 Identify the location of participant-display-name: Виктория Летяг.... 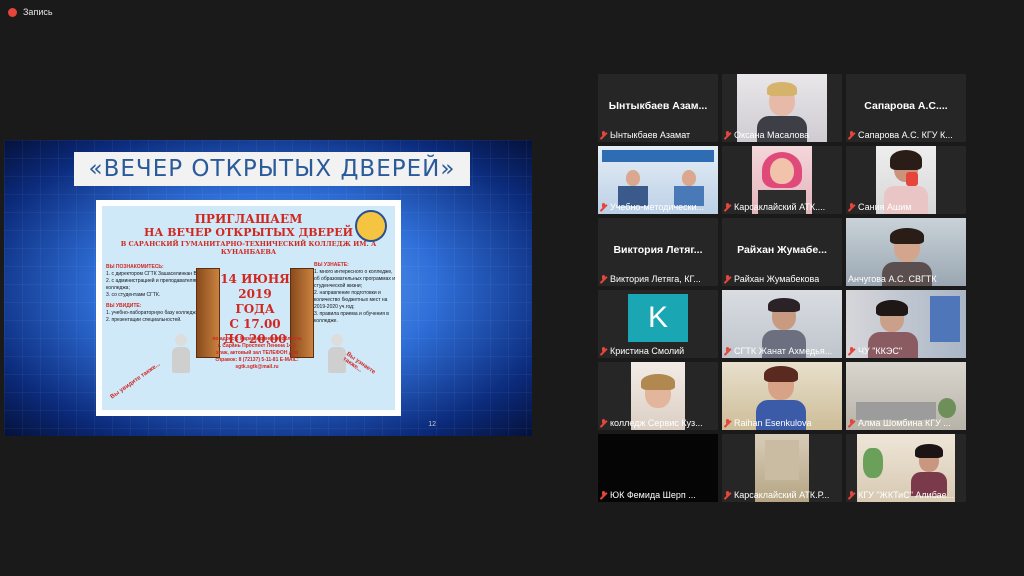
(658, 250).